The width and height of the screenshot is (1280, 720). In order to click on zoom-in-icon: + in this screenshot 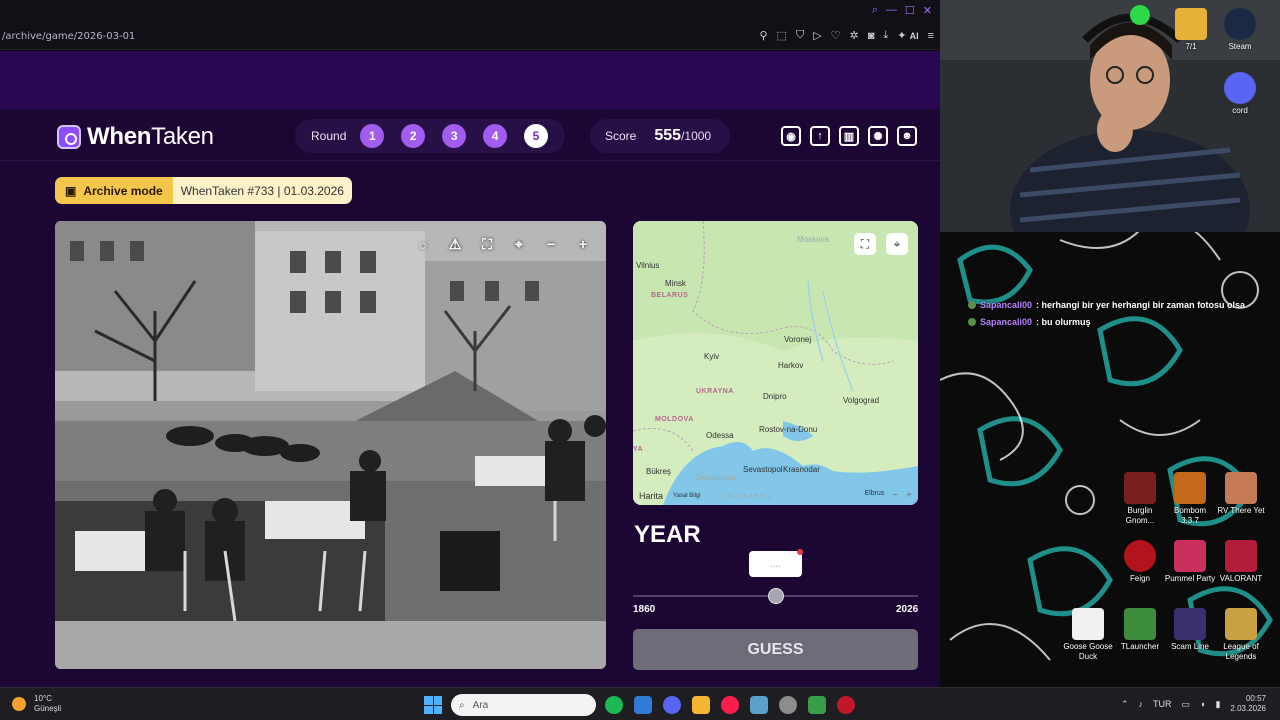, I will do `click(583, 244)`.